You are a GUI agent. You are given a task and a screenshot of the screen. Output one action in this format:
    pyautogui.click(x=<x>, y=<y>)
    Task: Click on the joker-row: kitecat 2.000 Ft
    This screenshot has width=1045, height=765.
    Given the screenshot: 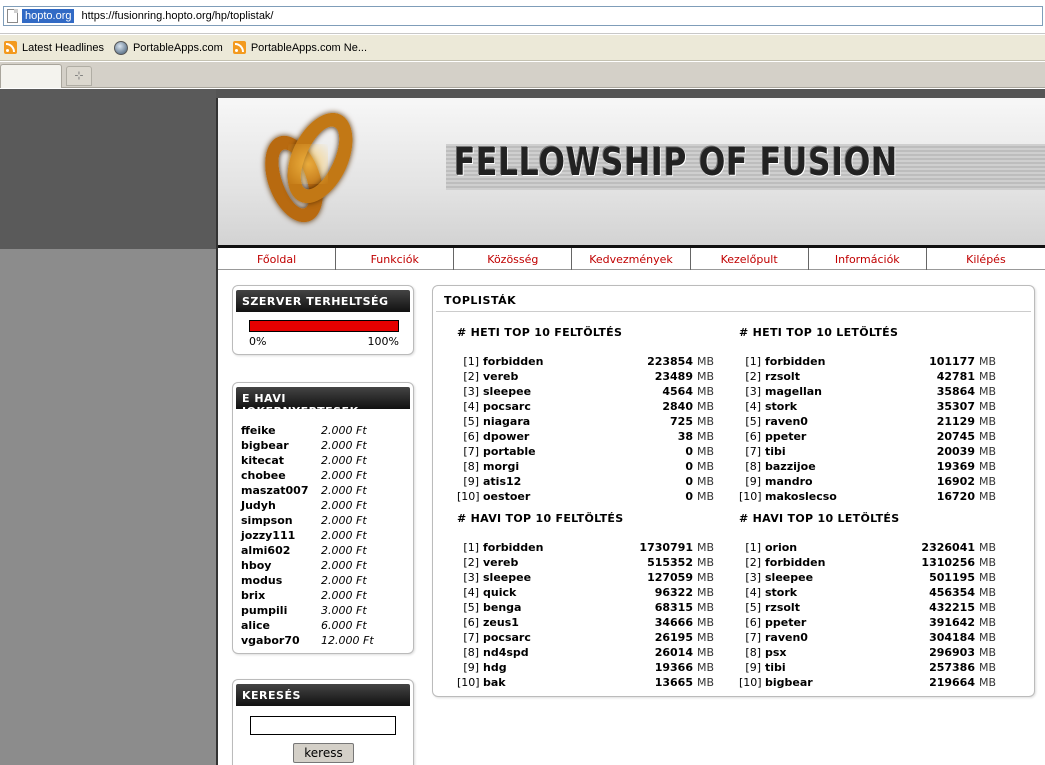 What is the action you would take?
    pyautogui.click(x=327, y=460)
    